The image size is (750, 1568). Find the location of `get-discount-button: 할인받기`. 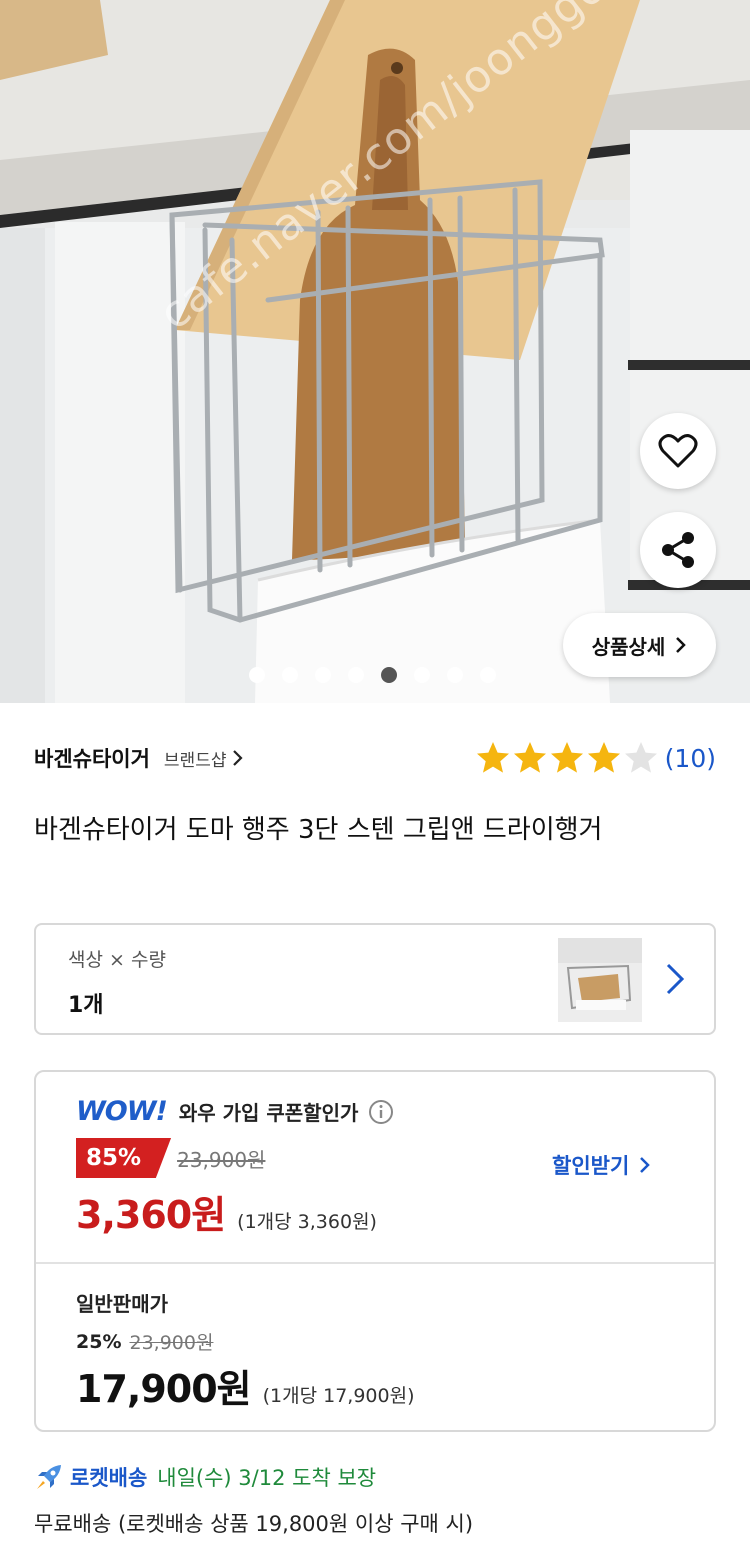

get-discount-button: 할인받기 is located at coordinates (601, 1165).